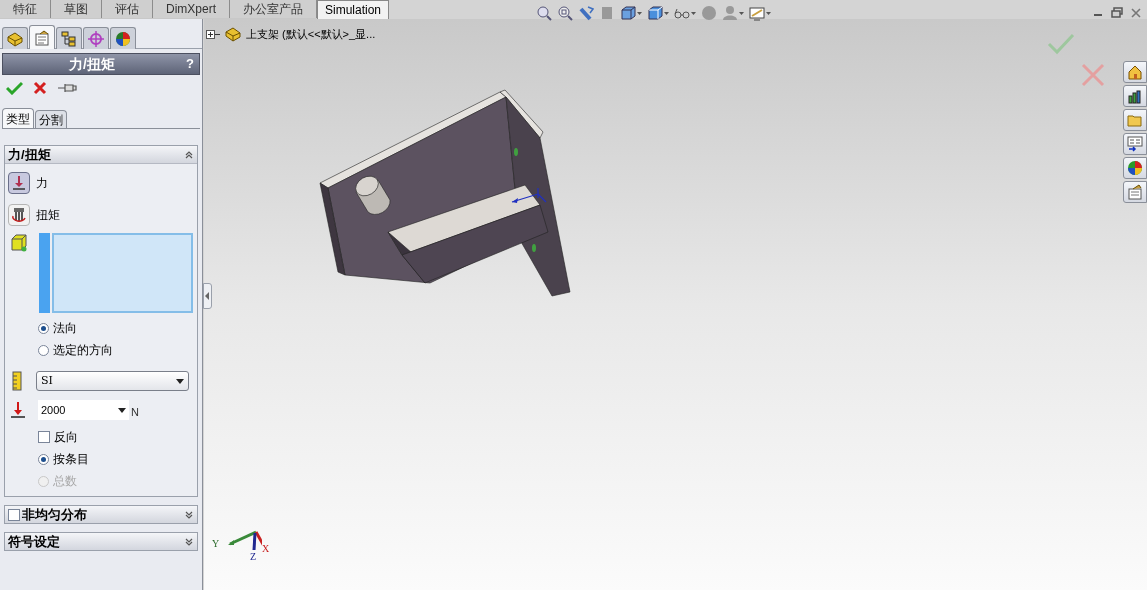  What do you see at coordinates (65, 481) in the screenshot?
I see `radio-label: 总数` at bounding box center [65, 481].